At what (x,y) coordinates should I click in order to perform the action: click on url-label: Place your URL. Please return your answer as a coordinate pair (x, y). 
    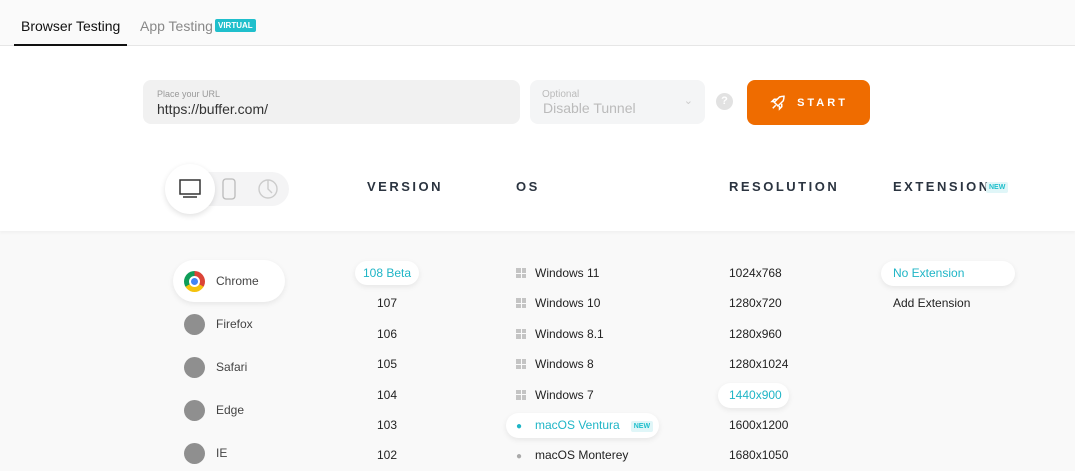
    Looking at the image, I should click on (189, 94).